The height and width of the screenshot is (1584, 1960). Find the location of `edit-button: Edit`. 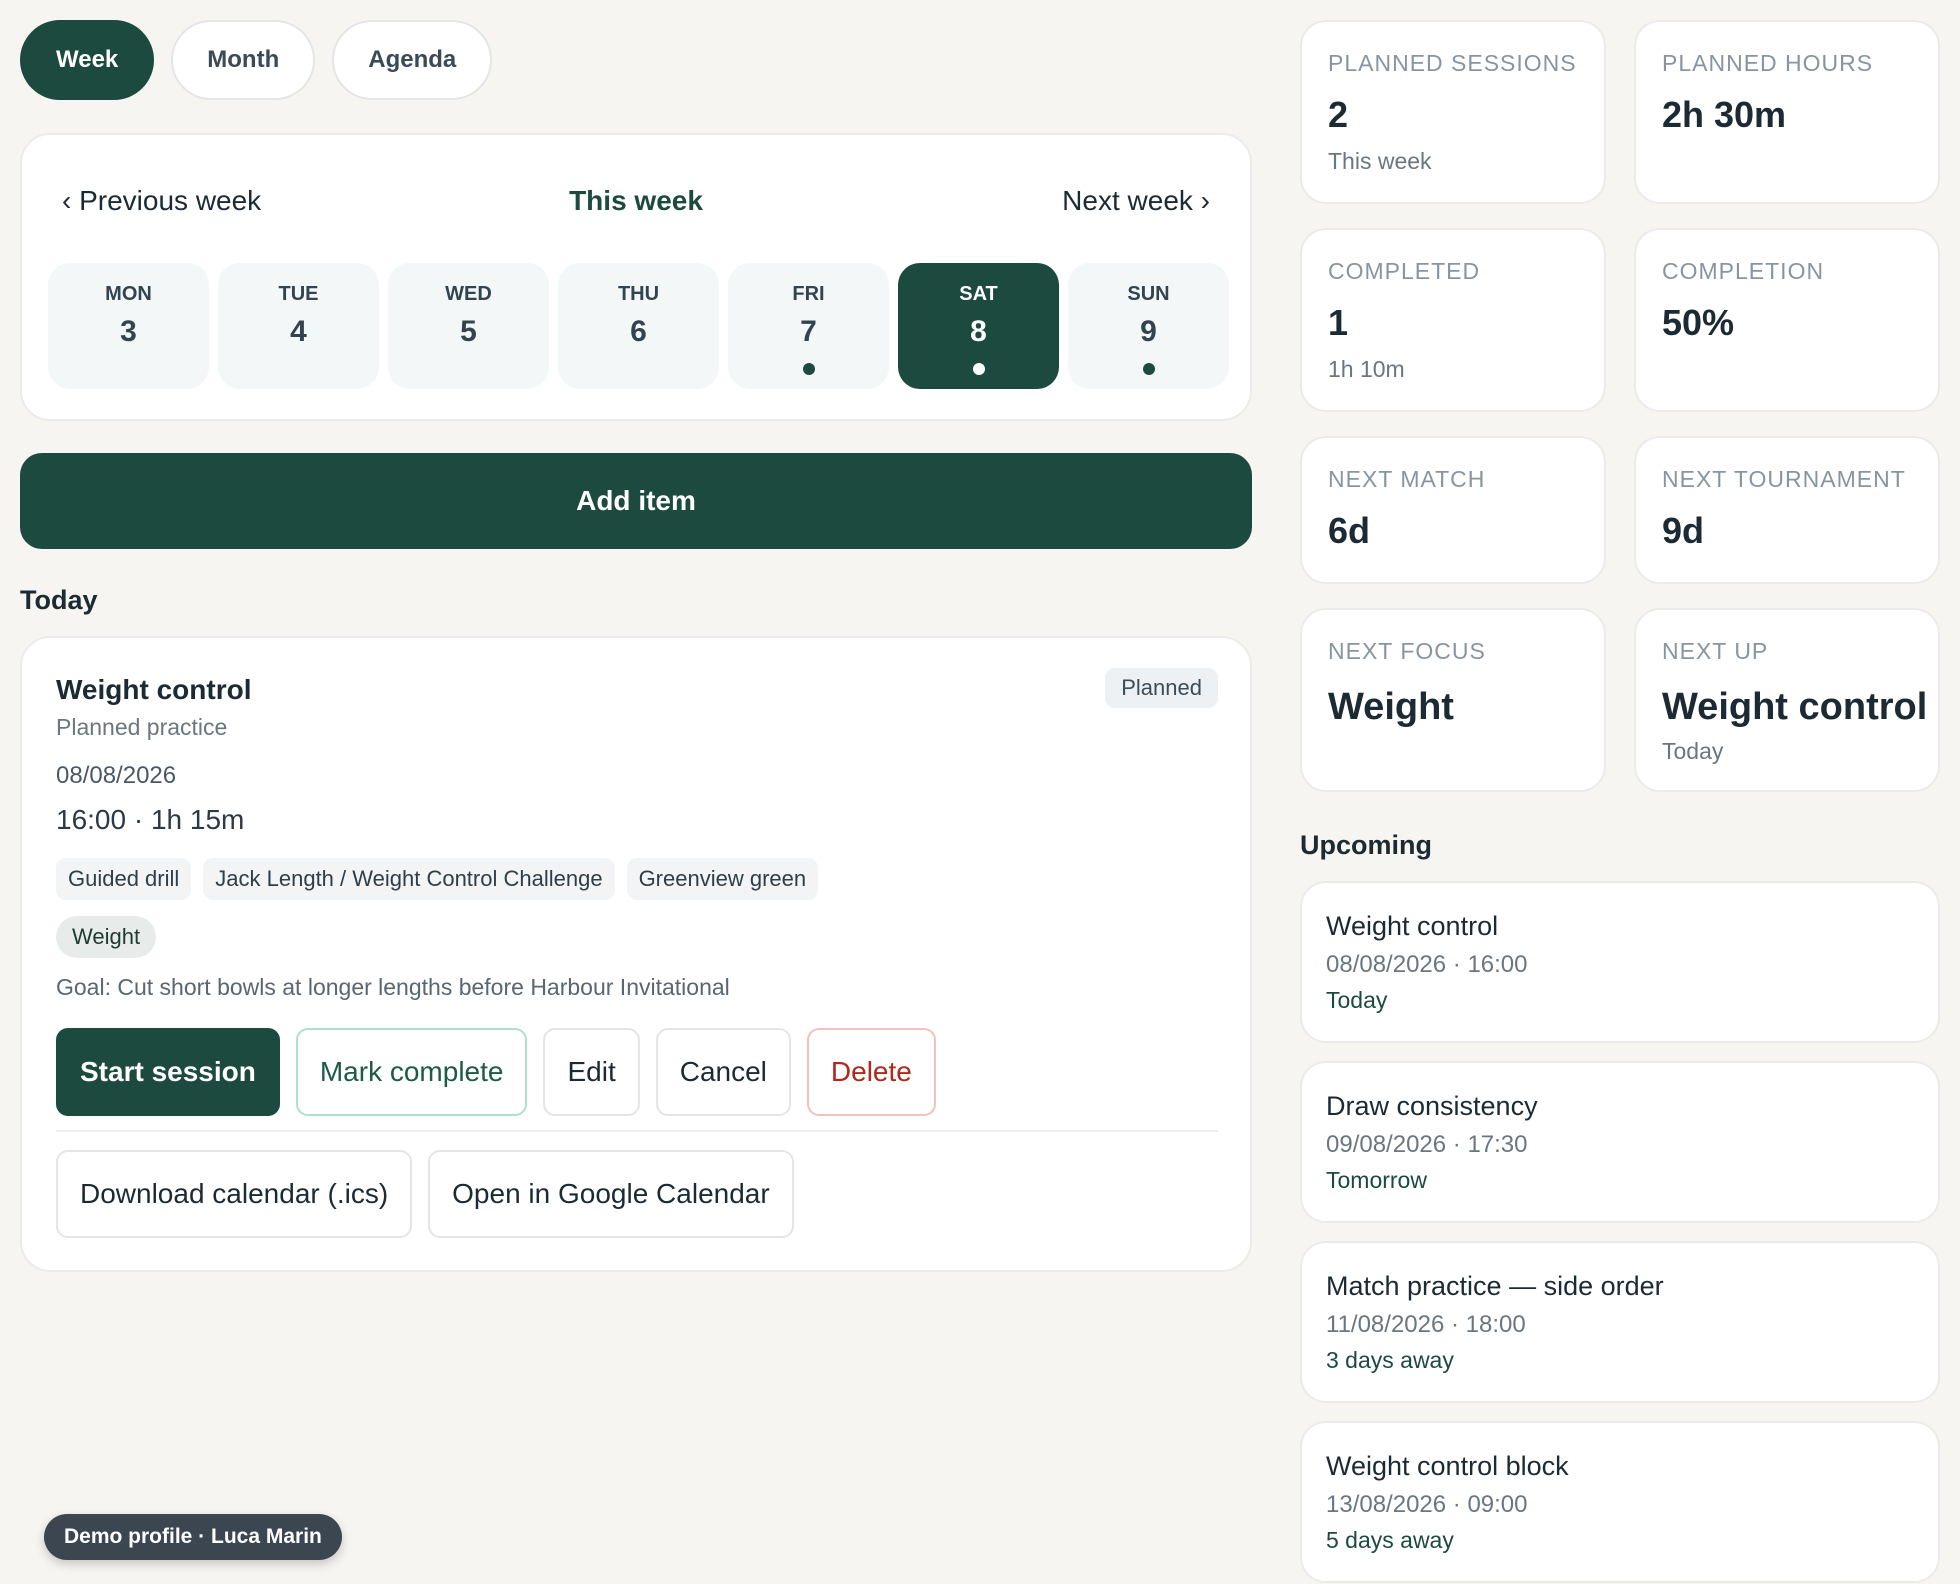

edit-button: Edit is located at coordinates (591, 1072).